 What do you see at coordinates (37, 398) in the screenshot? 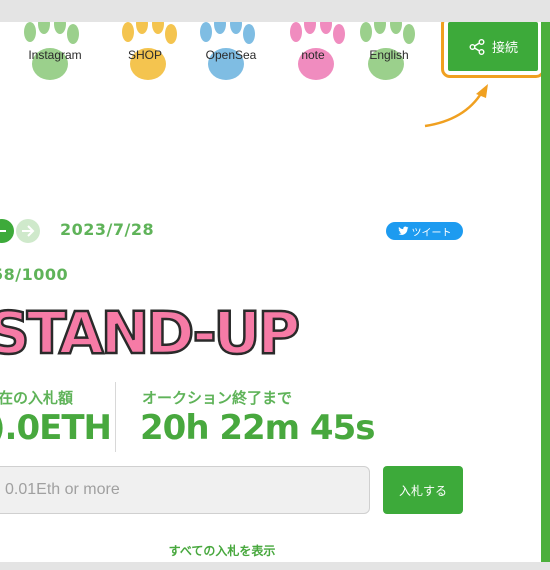
I see `current-bid-label: 在の入札額` at bounding box center [37, 398].